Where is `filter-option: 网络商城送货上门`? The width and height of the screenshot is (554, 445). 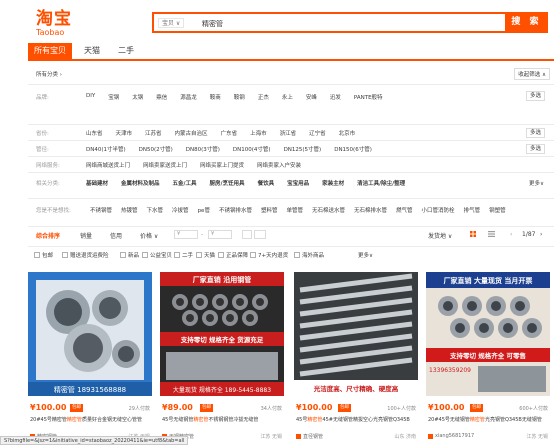
filter-option: 网络商城送货上门 is located at coordinates (108, 165).